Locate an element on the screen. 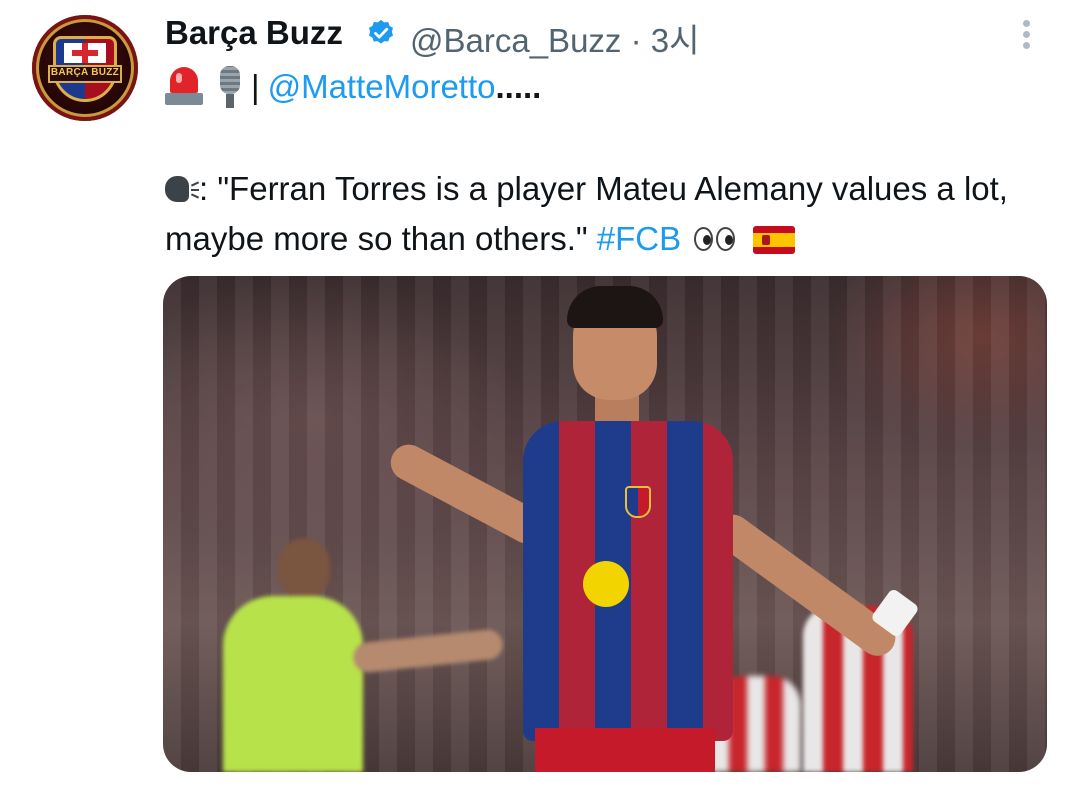 The height and width of the screenshot is (796, 1078). more-vertical-icon is located at coordinates (1026, 36).